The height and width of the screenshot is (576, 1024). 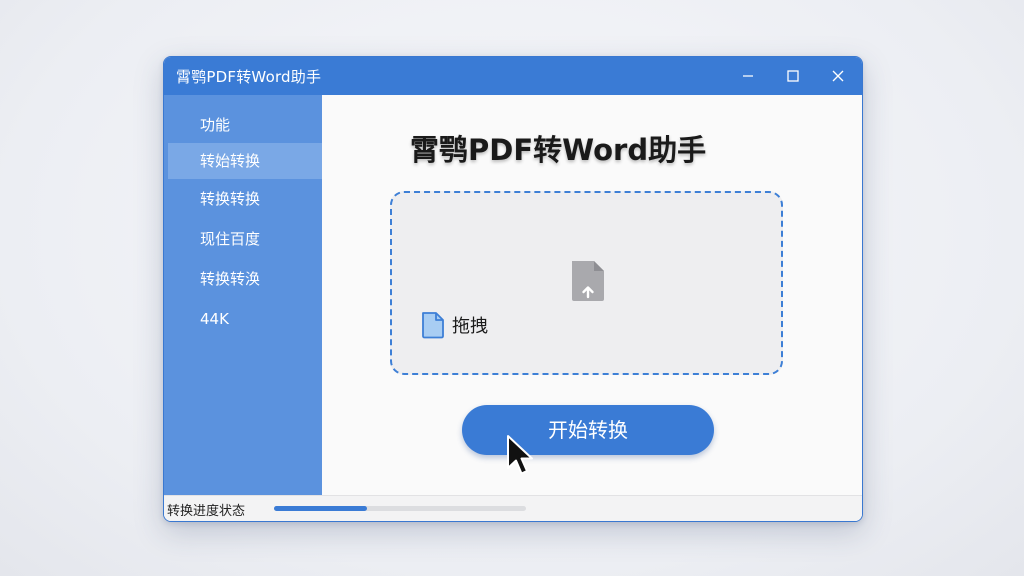 I want to click on sidebar-item-baidu: 现住百度, so click(x=243, y=239).